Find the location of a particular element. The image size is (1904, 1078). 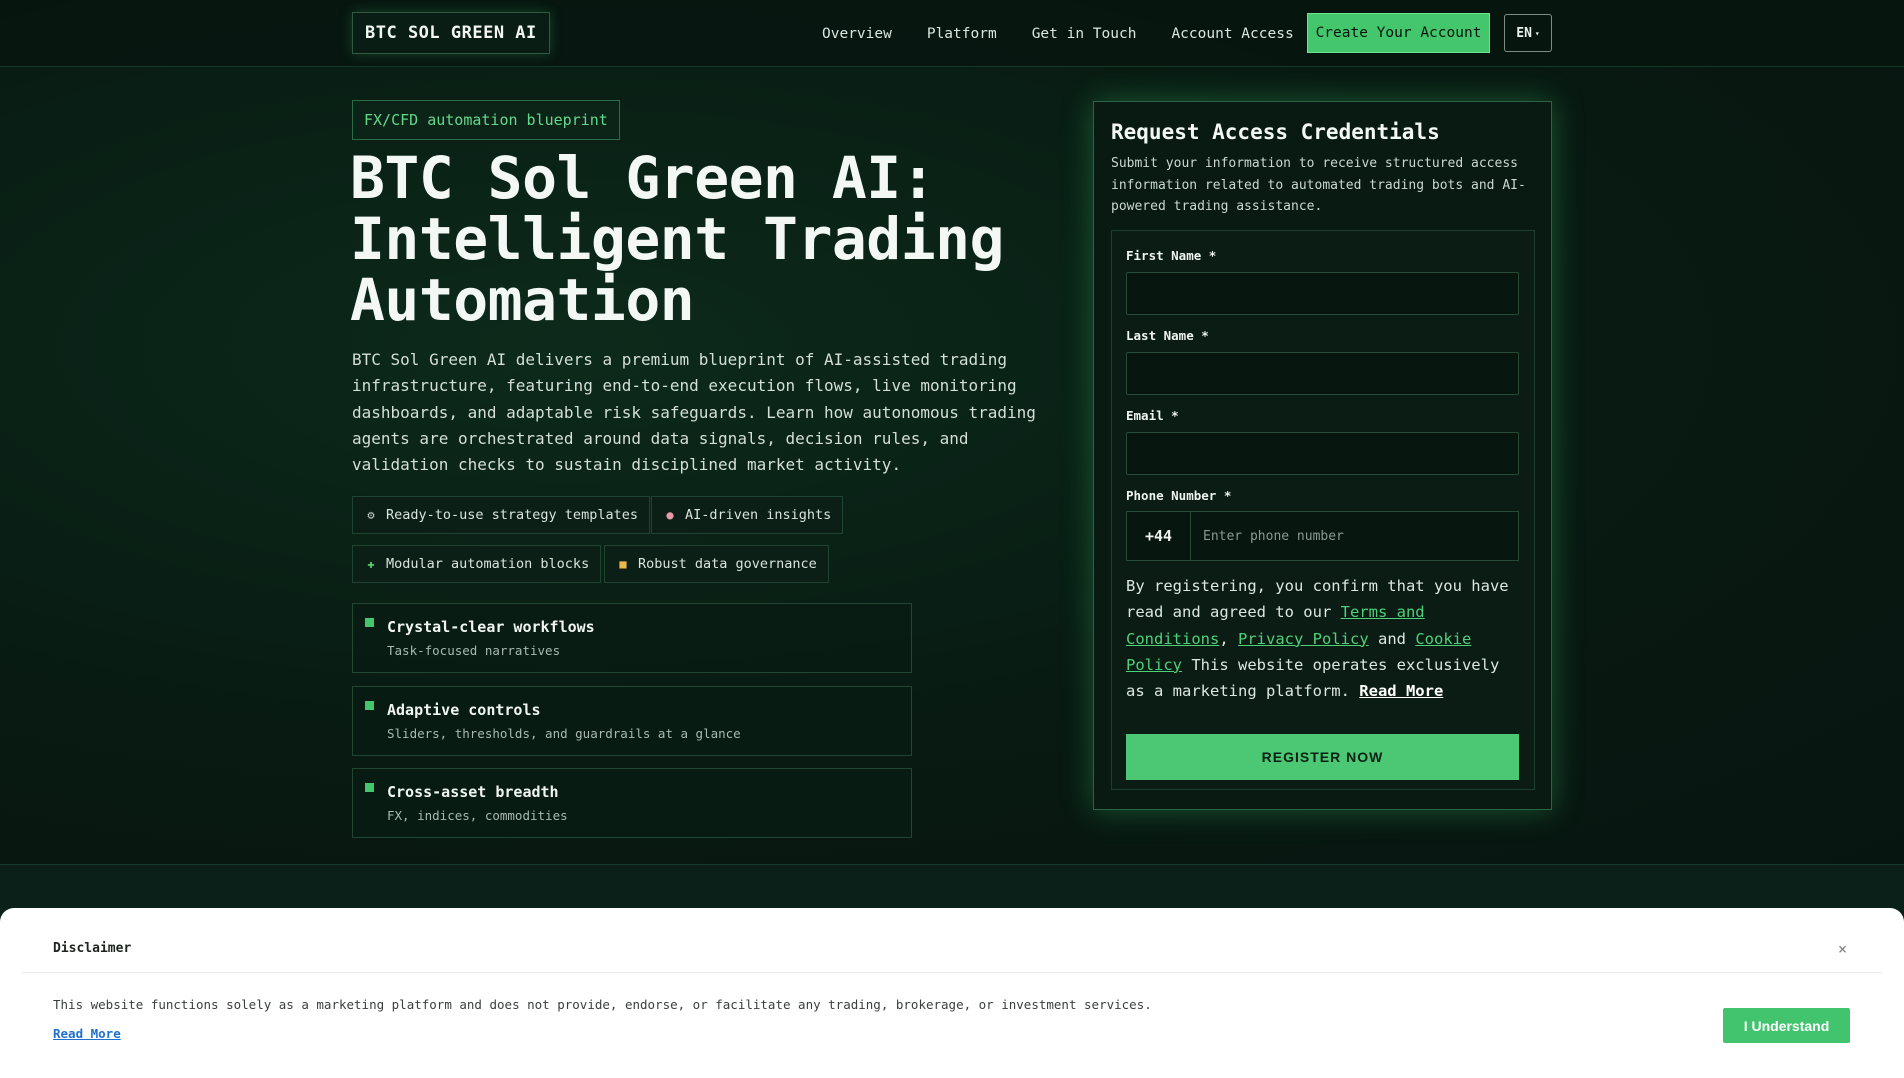

chip-label: Robust data governance is located at coordinates (727, 564).